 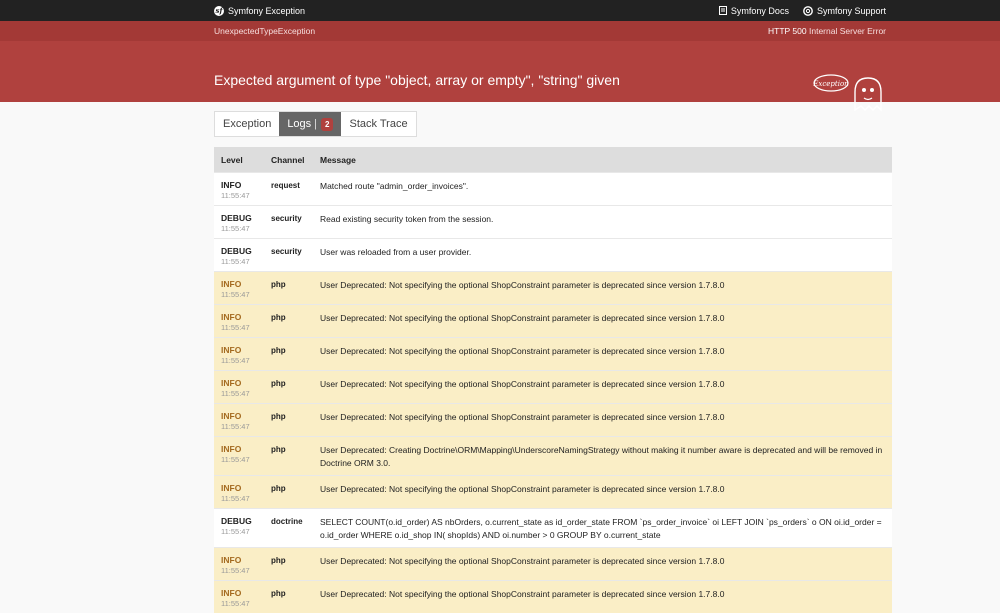 I want to click on log-channel: request, so click(x=285, y=185).